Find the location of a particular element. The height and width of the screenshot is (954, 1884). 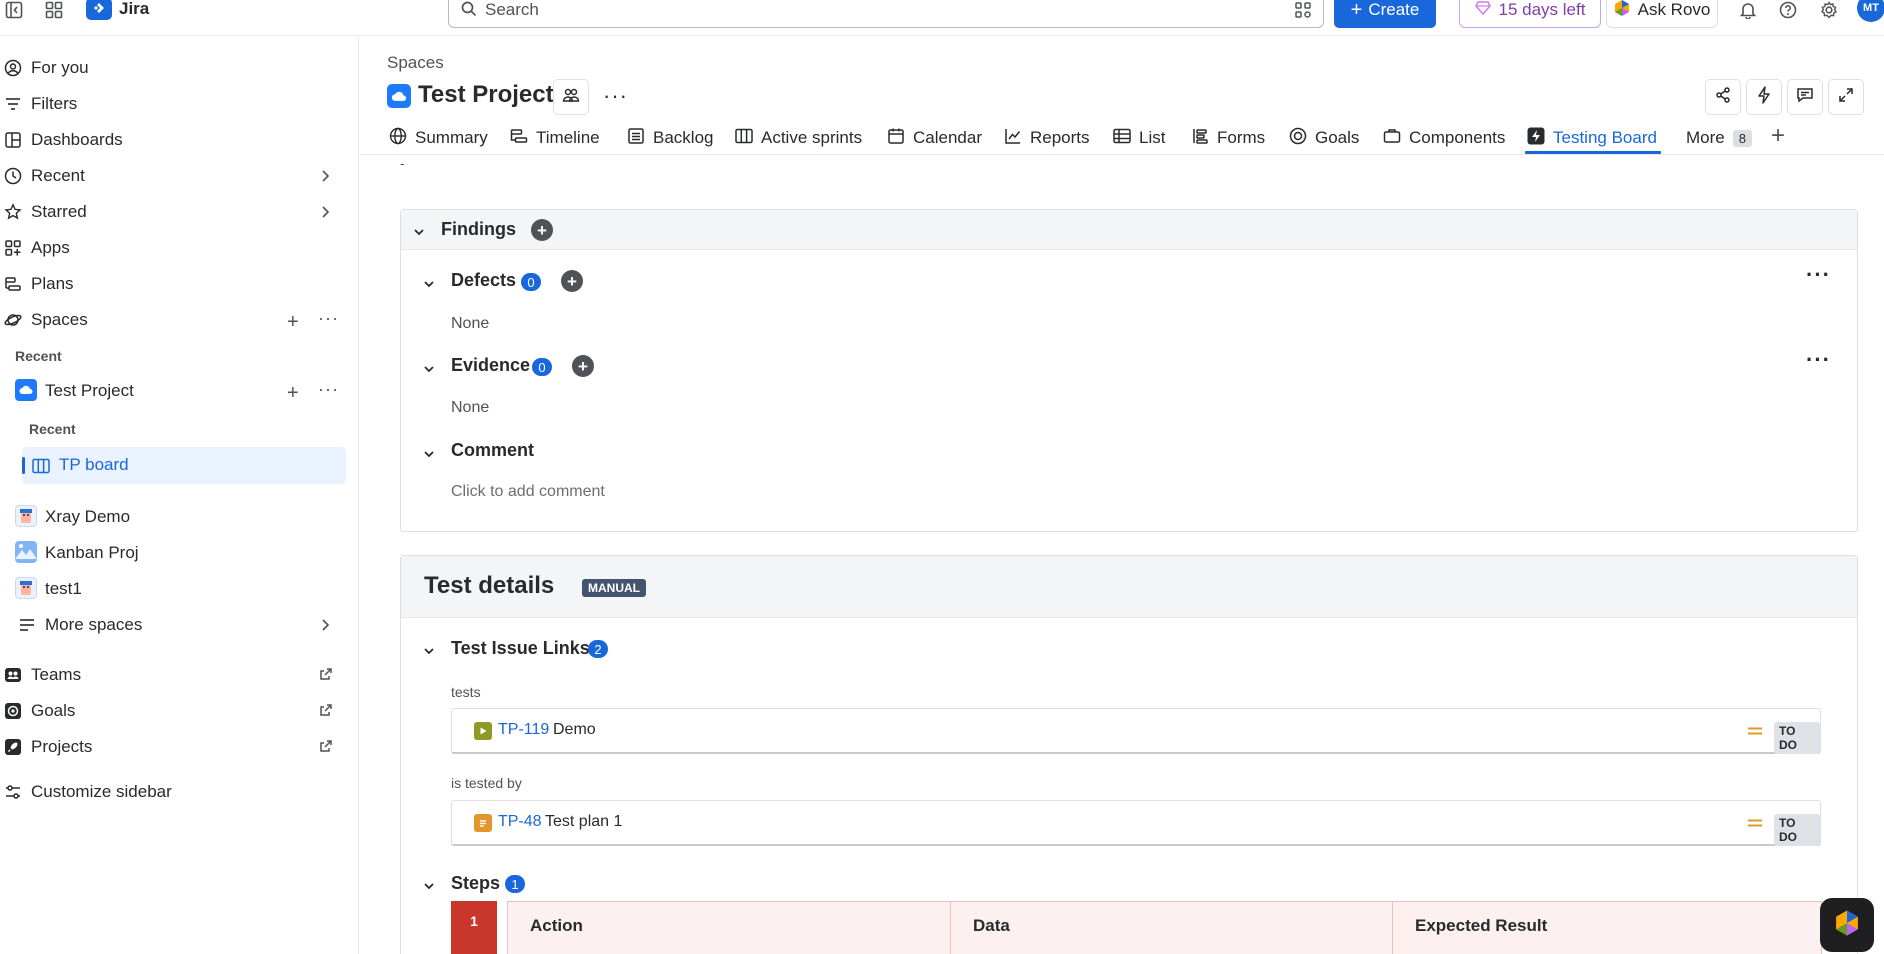

tab-timeline: Timeline is located at coordinates (555, 138).